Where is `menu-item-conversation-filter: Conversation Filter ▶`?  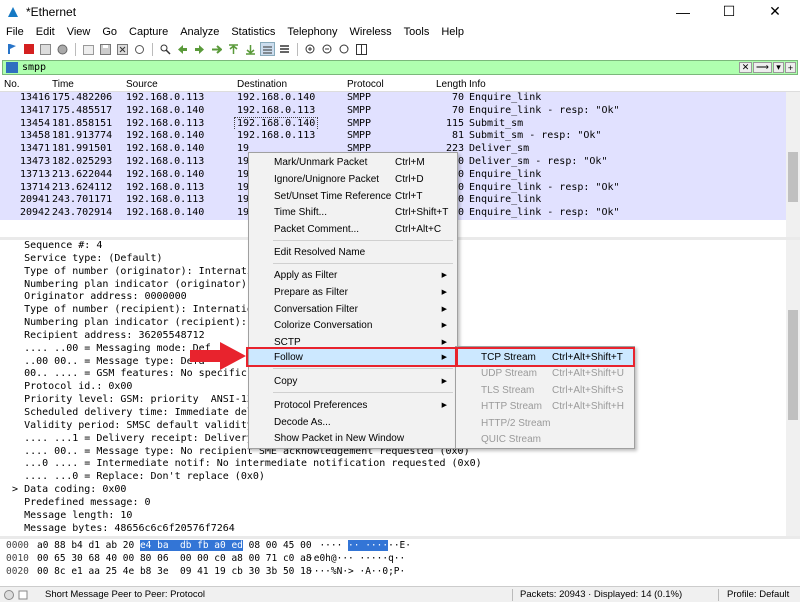 menu-item-conversation-filter: Conversation Filter ▶ is located at coordinates (353, 309).